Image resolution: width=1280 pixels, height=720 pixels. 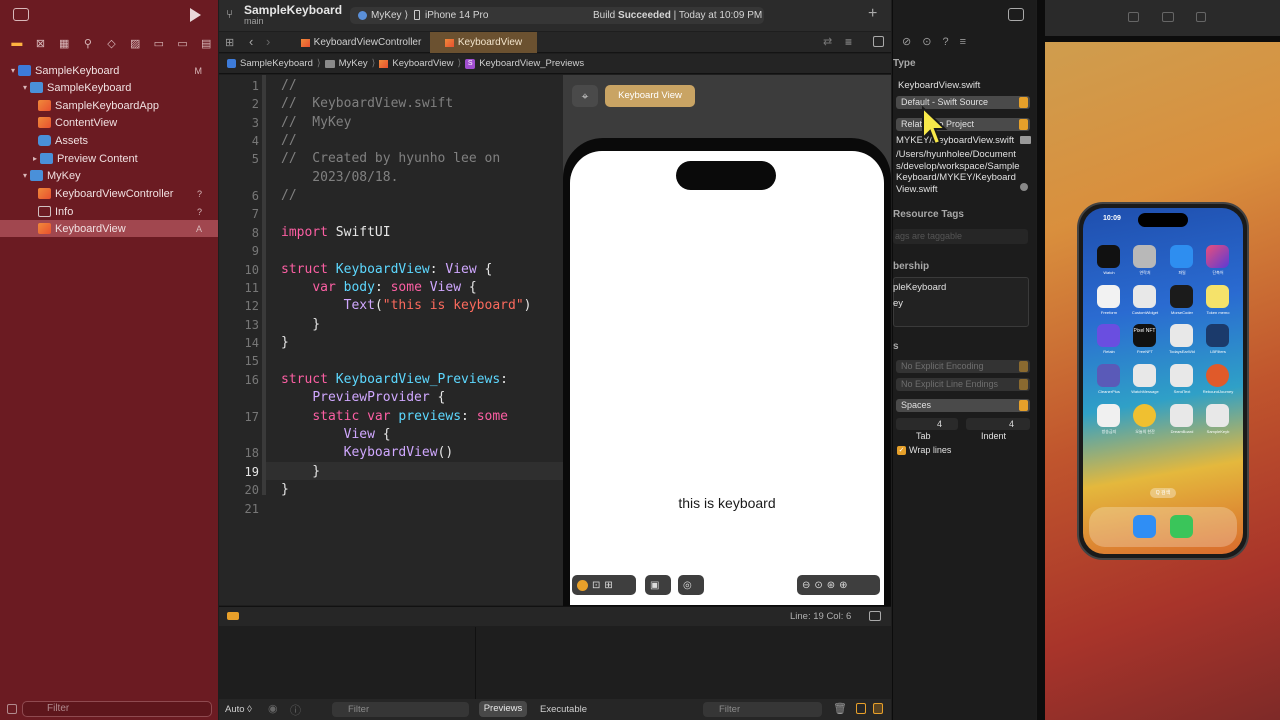 What do you see at coordinates (563, 709) in the screenshot?
I see `executable-tab: Executable` at bounding box center [563, 709].